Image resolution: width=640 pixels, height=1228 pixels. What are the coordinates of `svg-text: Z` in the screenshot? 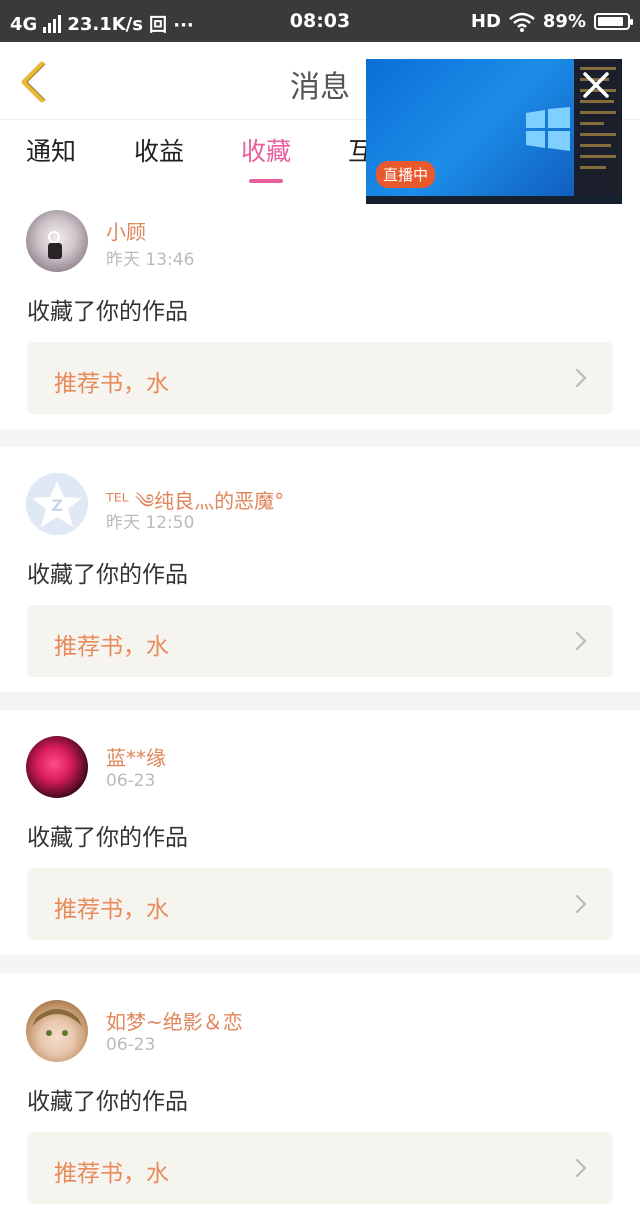 It's located at (57, 505).